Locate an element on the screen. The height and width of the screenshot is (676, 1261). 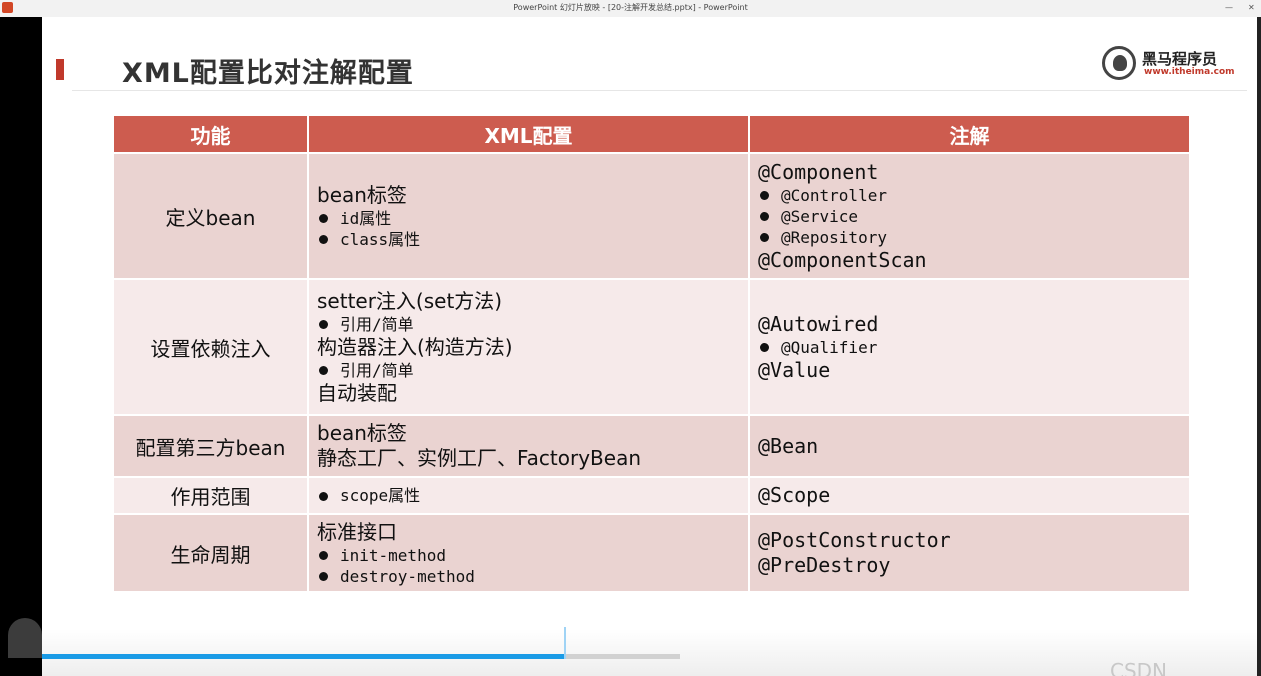
header-annotation: 注解 is located at coordinates (969, 134).